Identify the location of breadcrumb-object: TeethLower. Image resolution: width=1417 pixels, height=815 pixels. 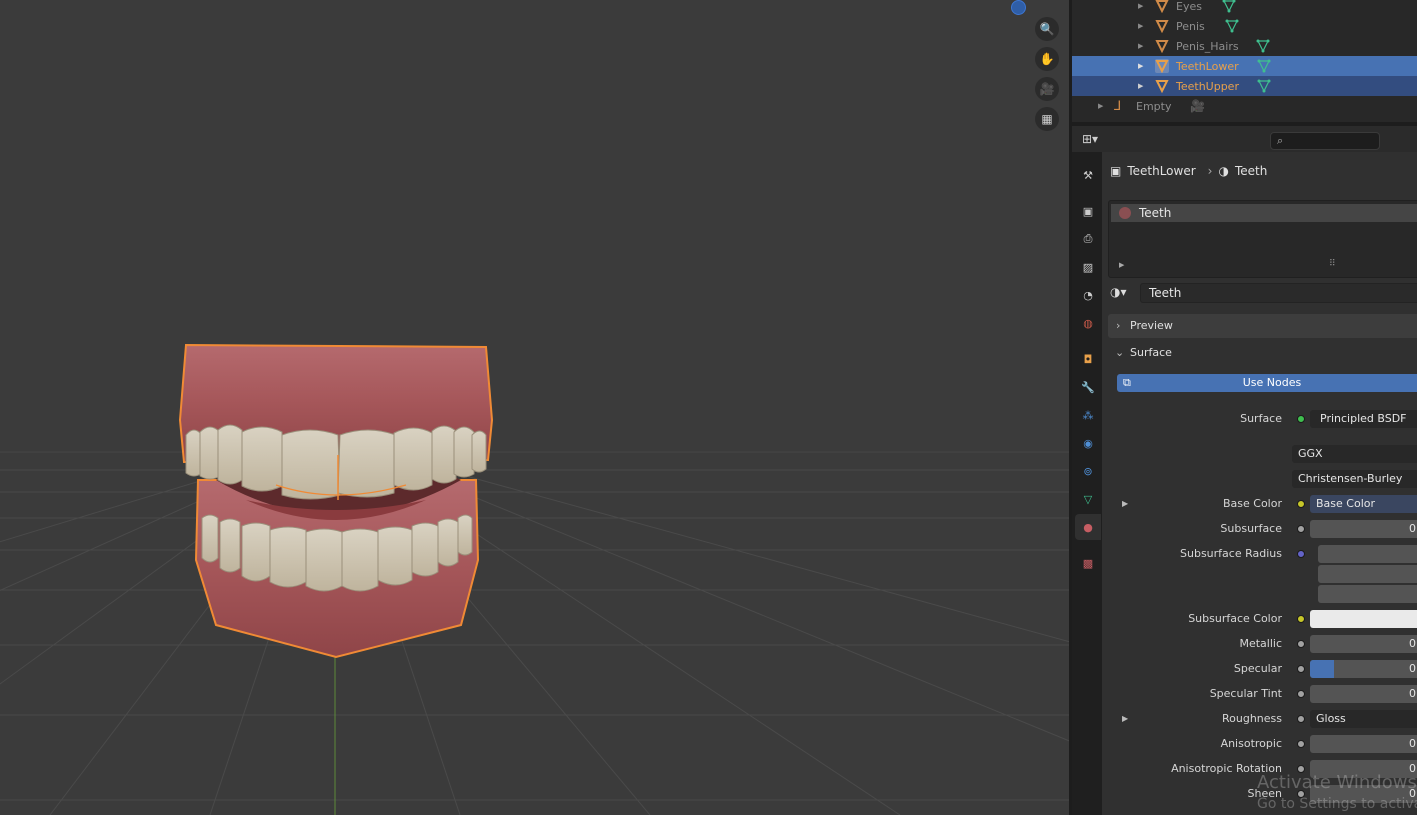
(1161, 171).